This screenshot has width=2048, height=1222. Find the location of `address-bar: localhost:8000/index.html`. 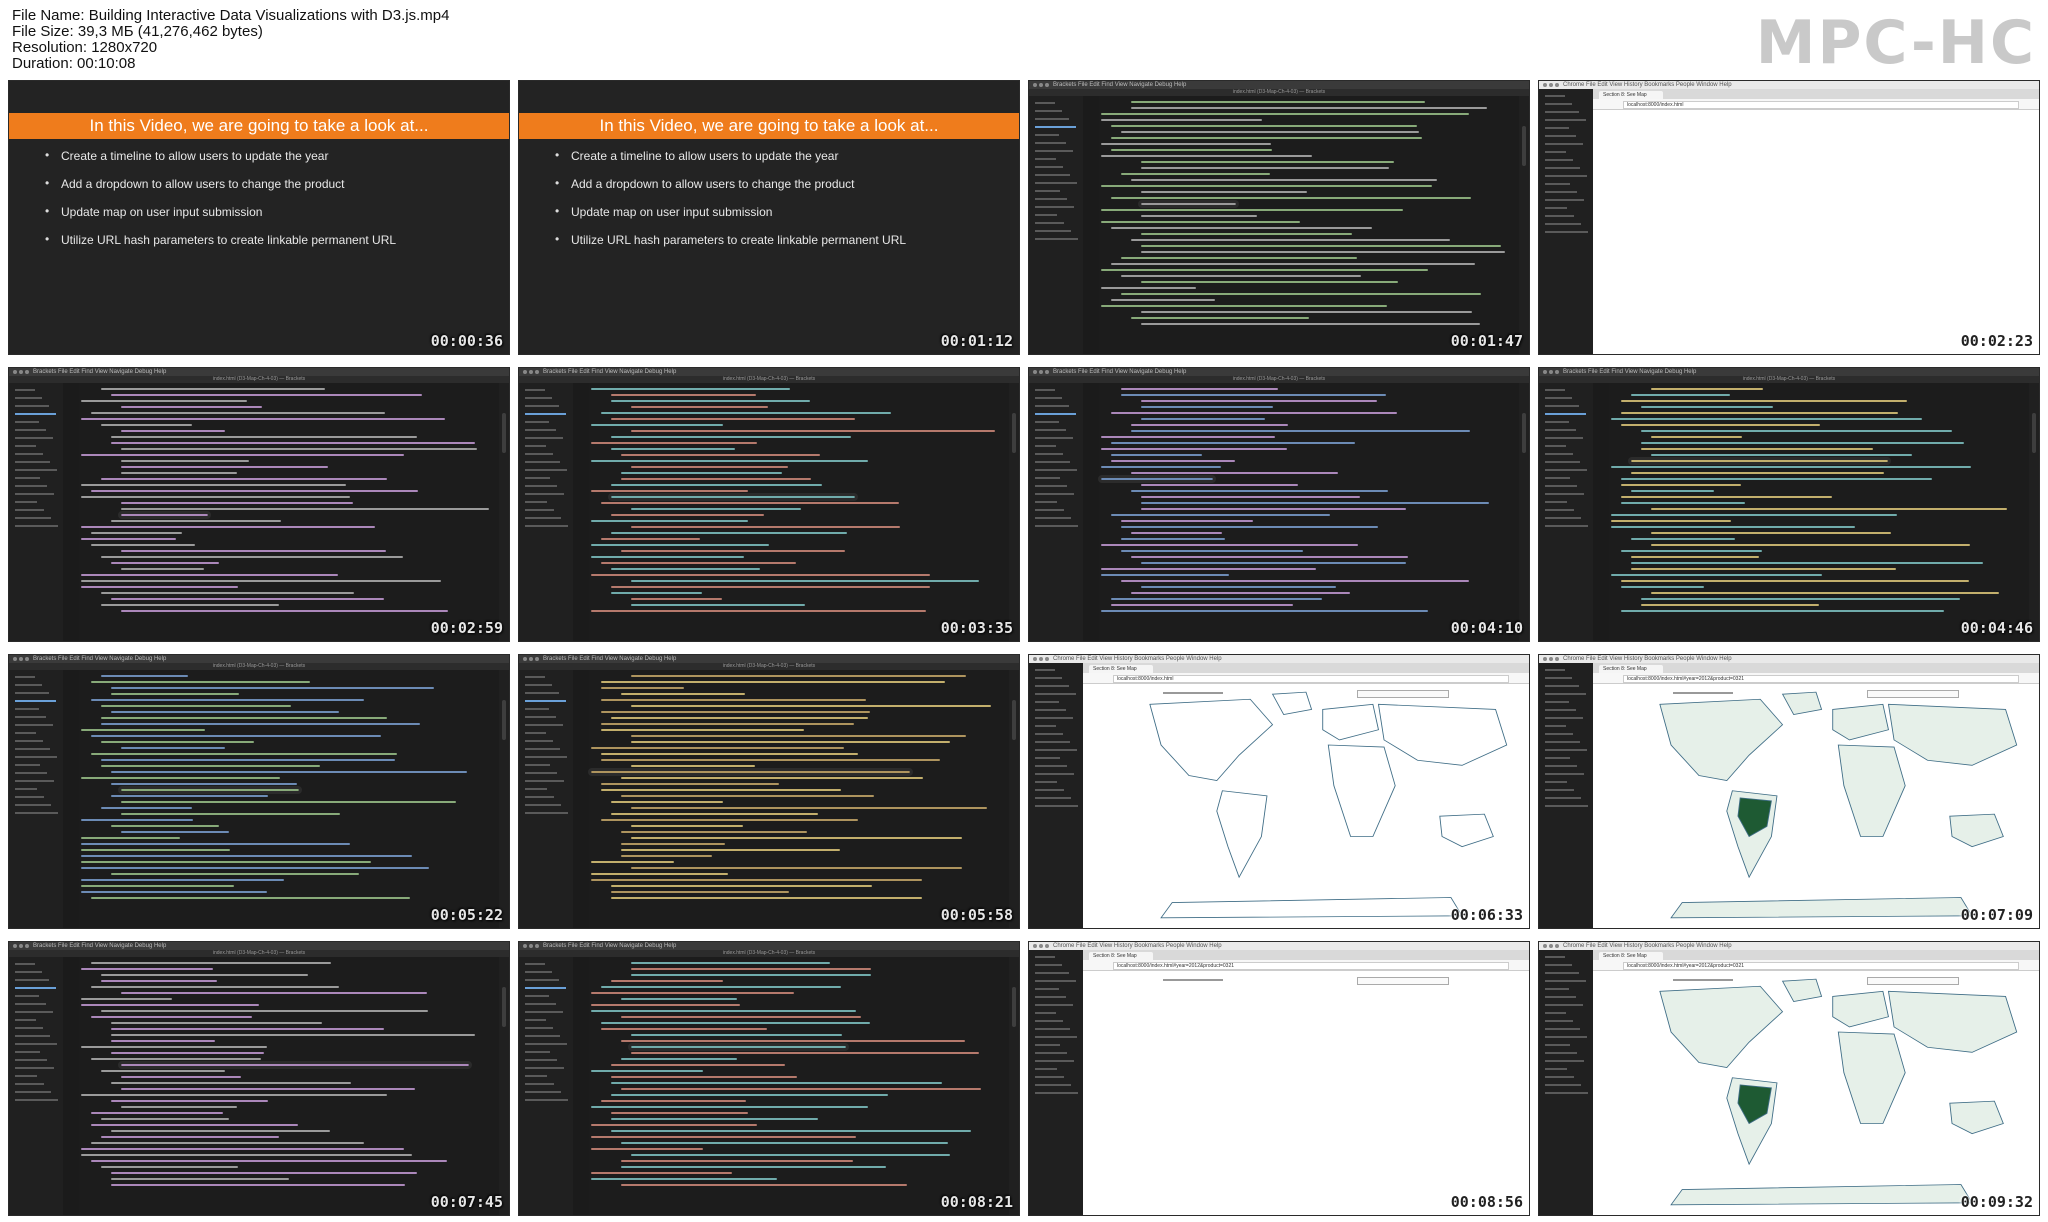

address-bar: localhost:8000/index.html is located at coordinates (1311, 679).